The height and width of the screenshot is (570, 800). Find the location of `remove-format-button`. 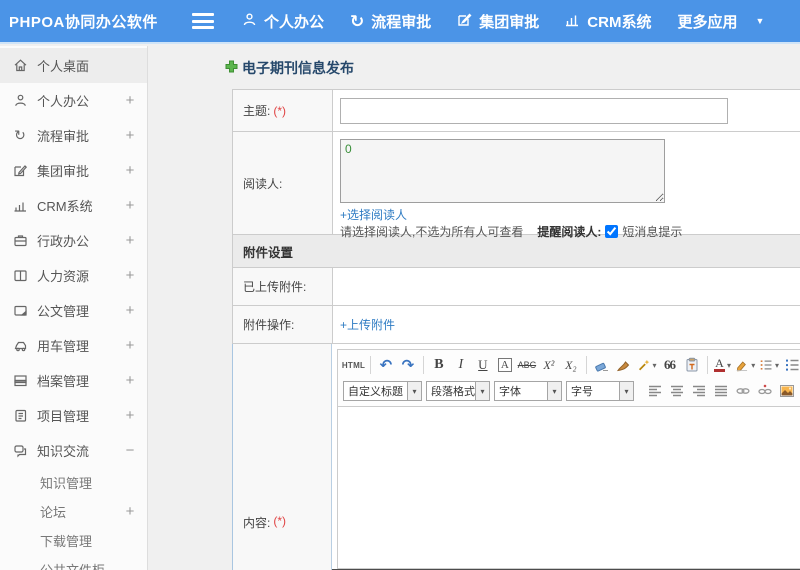

remove-format-button is located at coordinates (602, 365).